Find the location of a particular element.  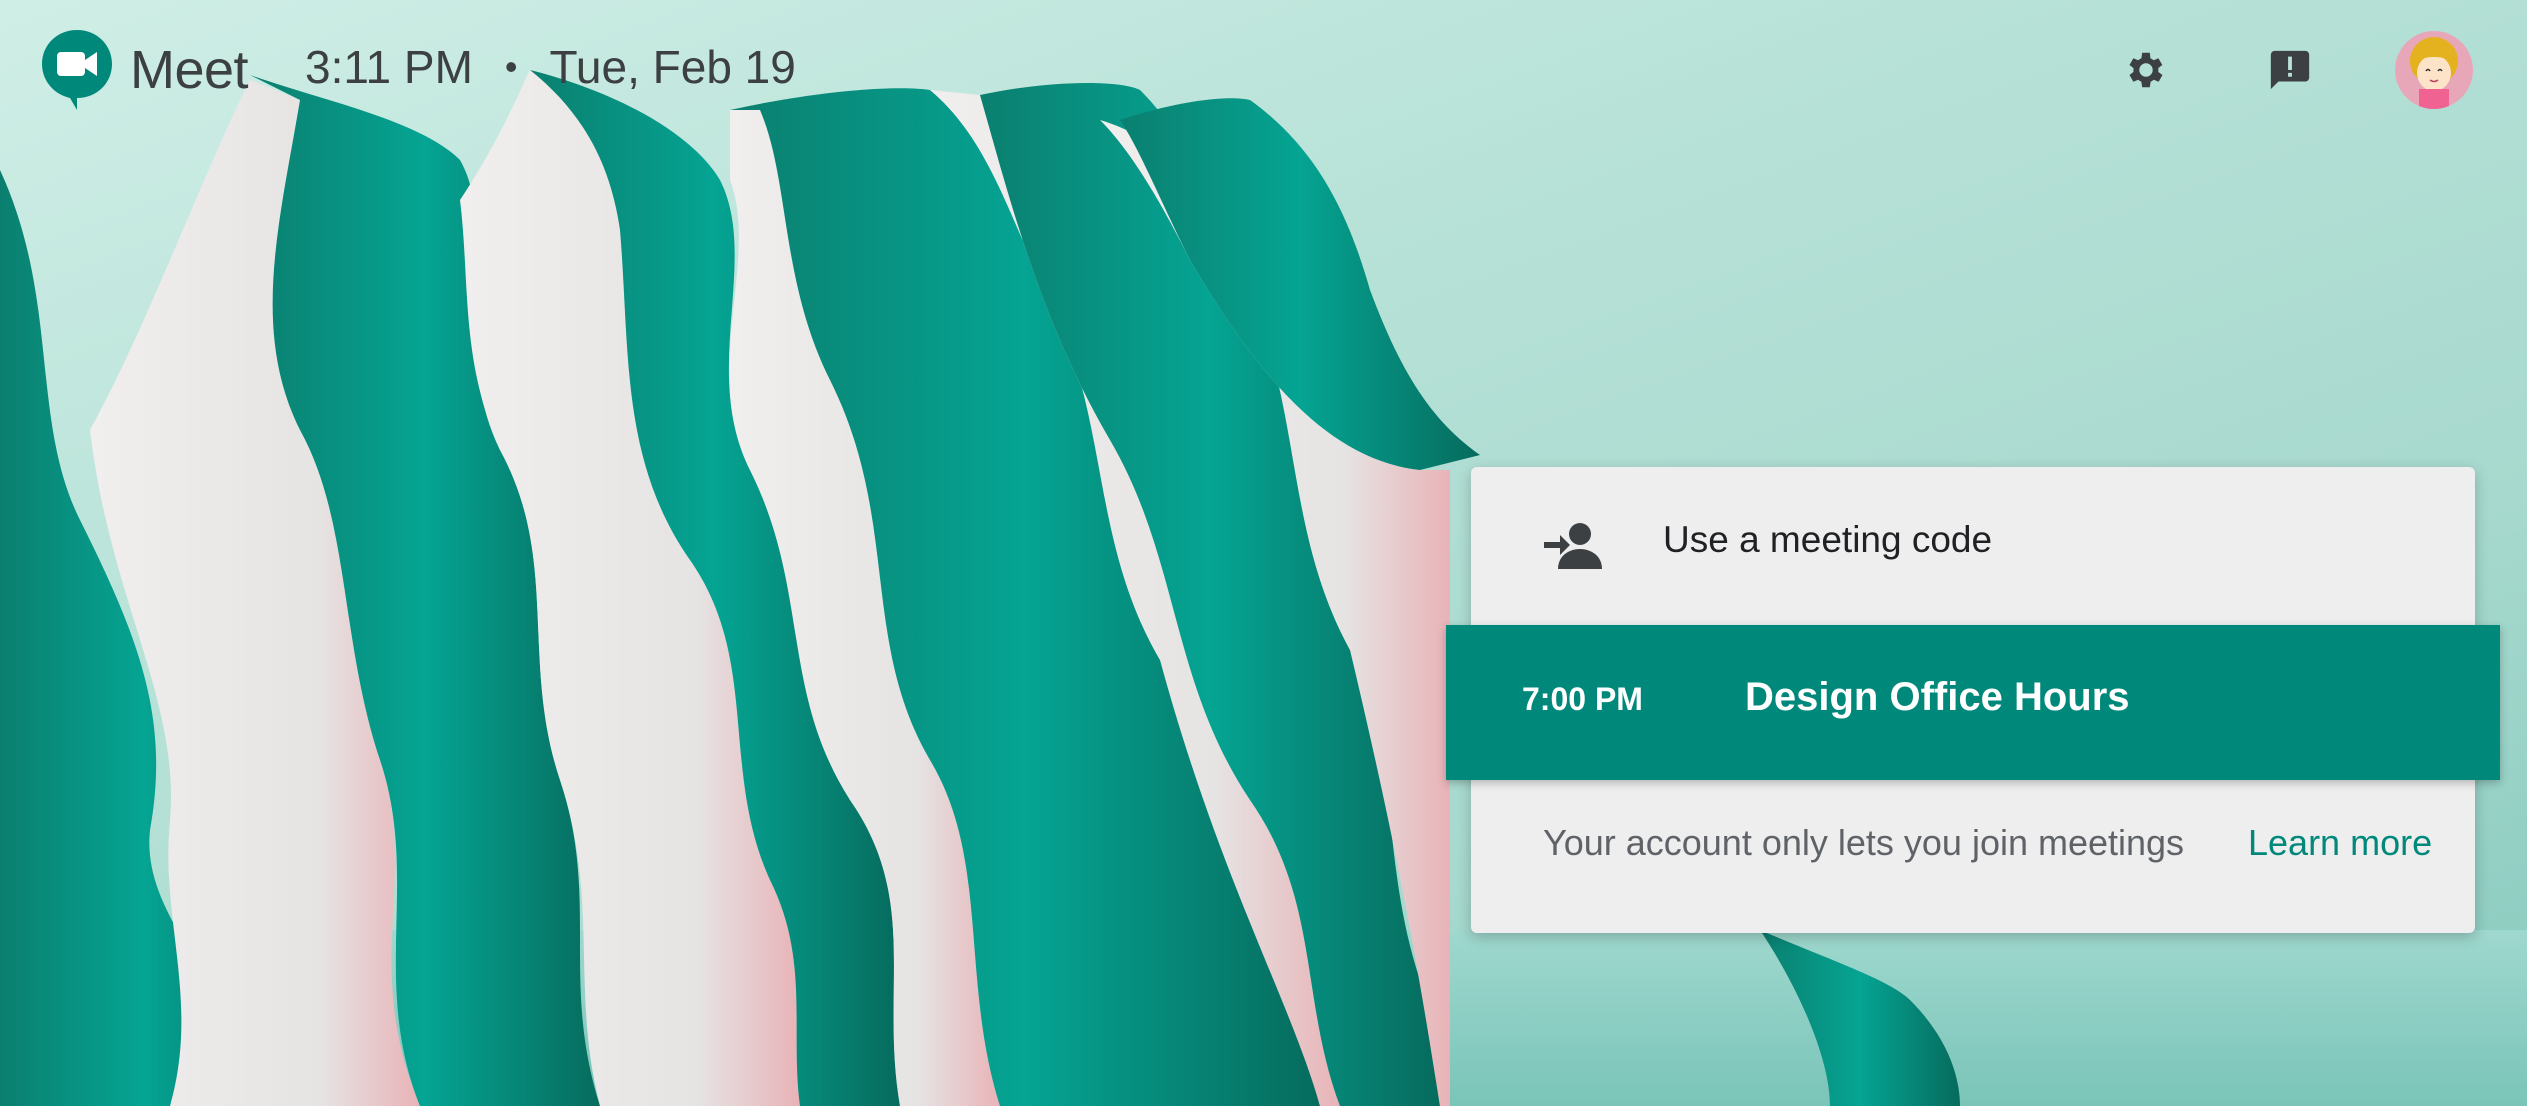

feedback-icon is located at coordinates (2290, 70).